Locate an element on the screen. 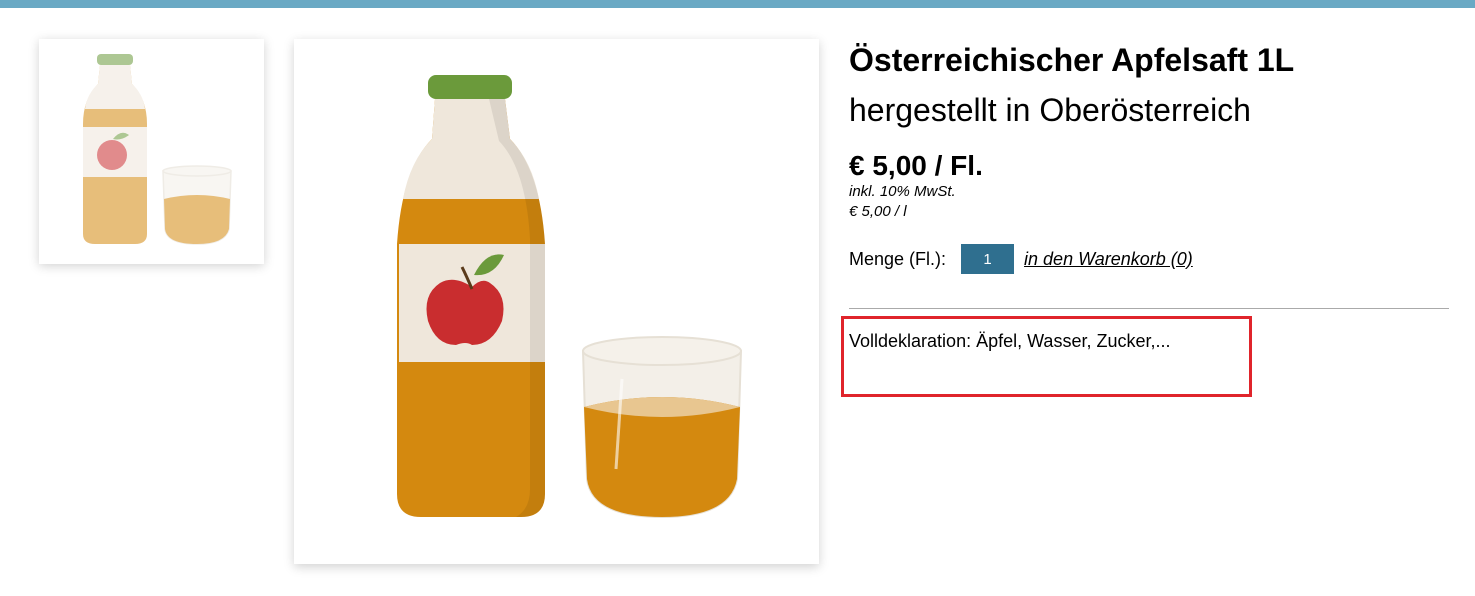 The width and height of the screenshot is (1475, 596). divider is located at coordinates (1149, 308).